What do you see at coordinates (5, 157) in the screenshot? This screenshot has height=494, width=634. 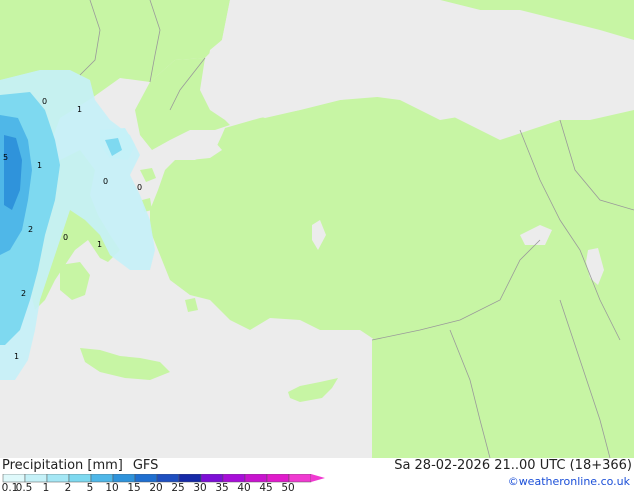 I see `precip-label: 5` at bounding box center [5, 157].